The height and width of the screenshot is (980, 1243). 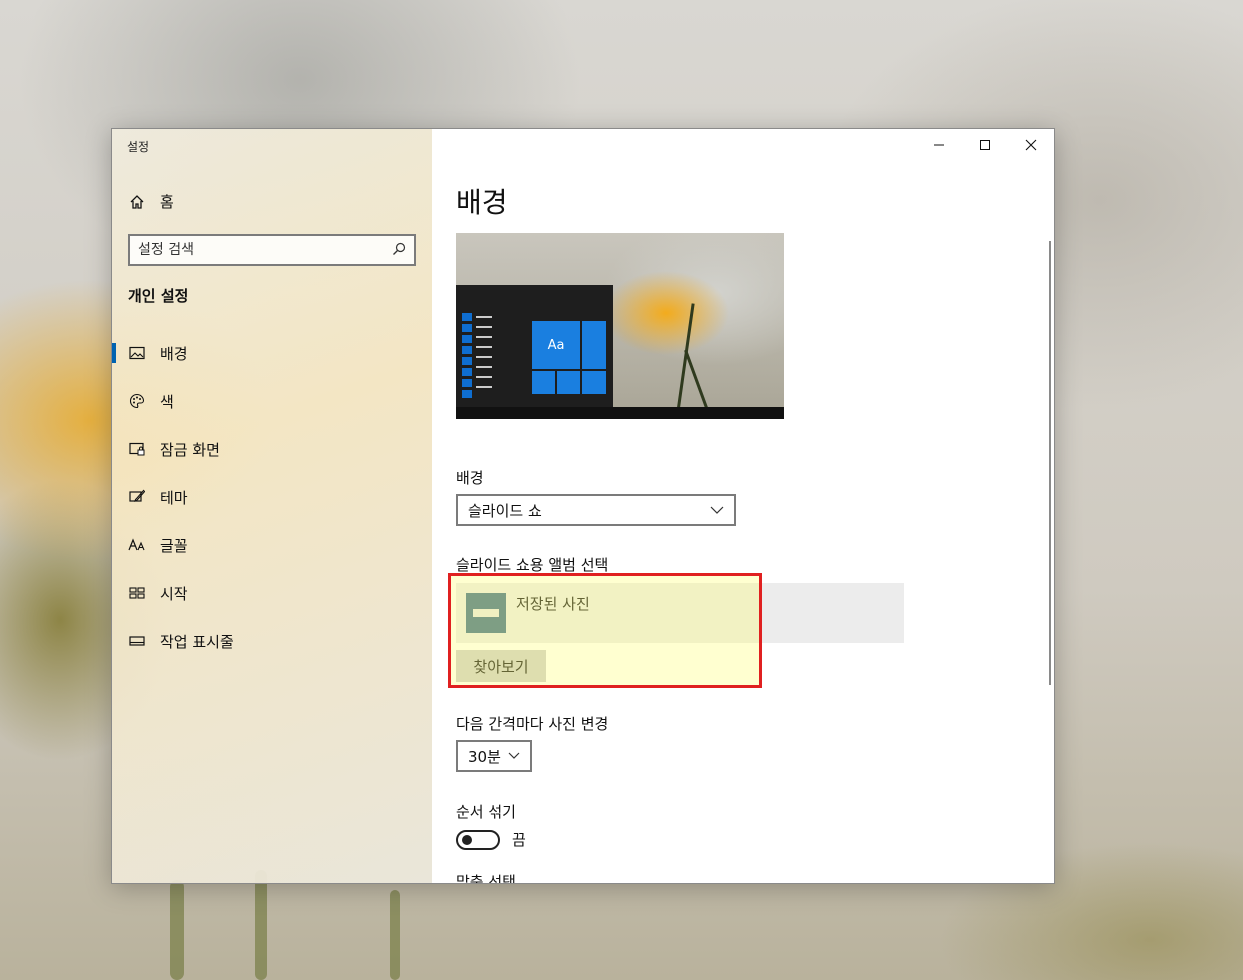 What do you see at coordinates (197, 641) in the screenshot?
I see `sidebar-item-label: 작업 표시줄` at bounding box center [197, 641].